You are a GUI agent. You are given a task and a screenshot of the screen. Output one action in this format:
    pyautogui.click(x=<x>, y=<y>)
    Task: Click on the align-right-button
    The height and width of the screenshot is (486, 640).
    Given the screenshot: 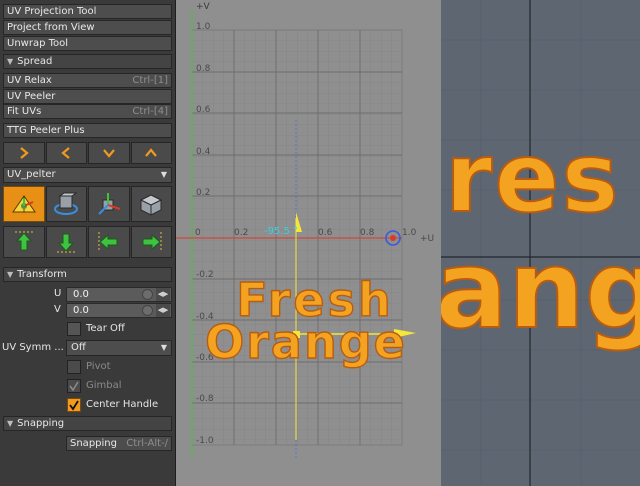 What is the action you would take?
    pyautogui.click(x=151, y=242)
    